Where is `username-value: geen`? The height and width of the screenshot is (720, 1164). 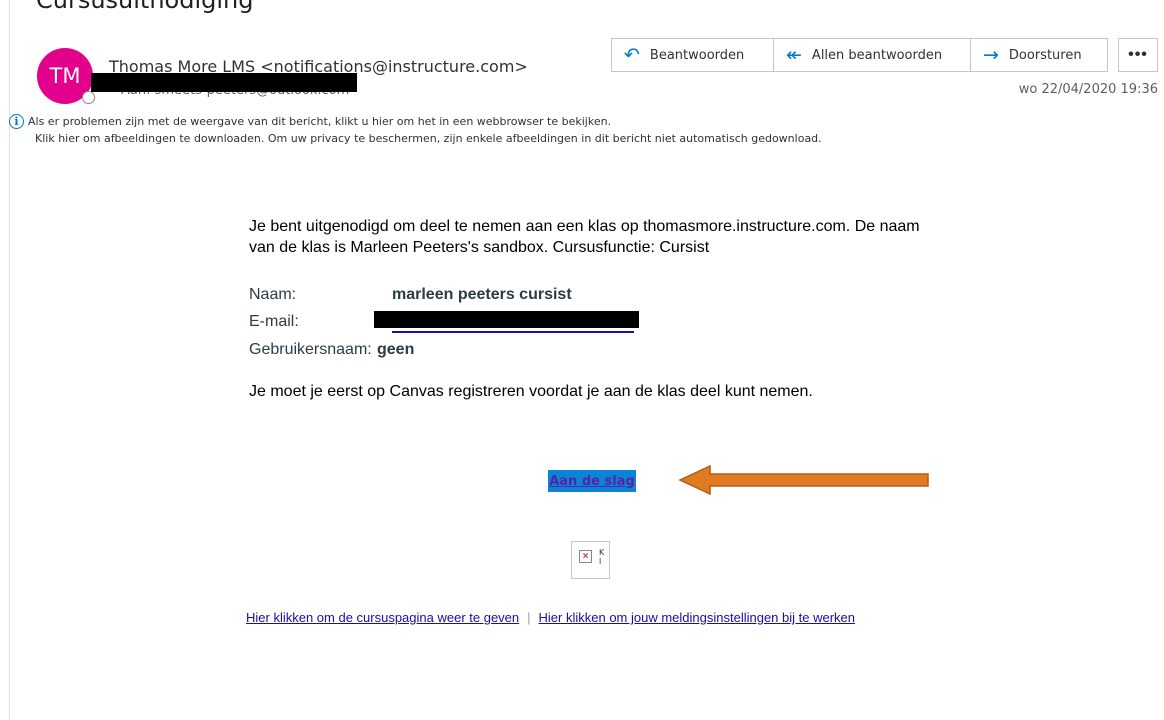 username-value: geen is located at coordinates (396, 349).